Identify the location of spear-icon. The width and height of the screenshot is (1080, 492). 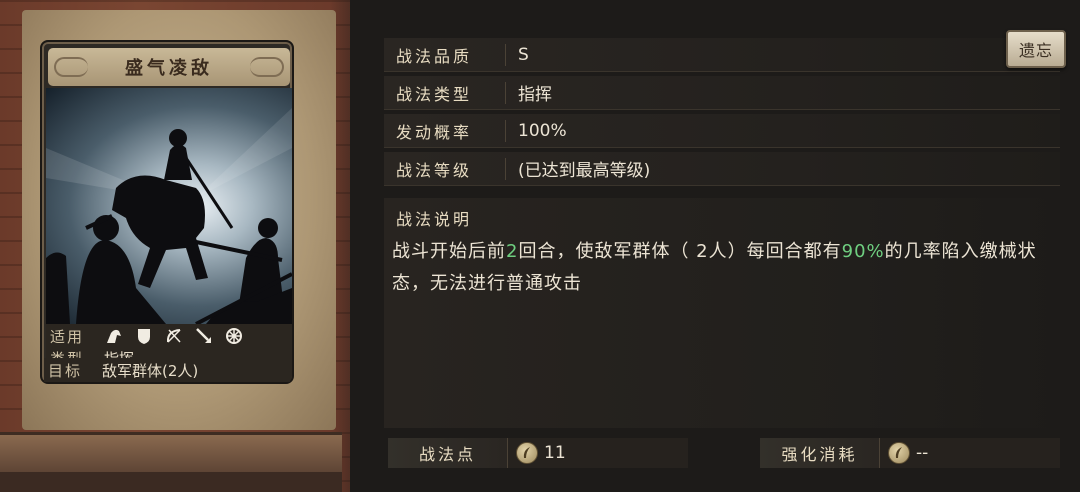
(204, 336).